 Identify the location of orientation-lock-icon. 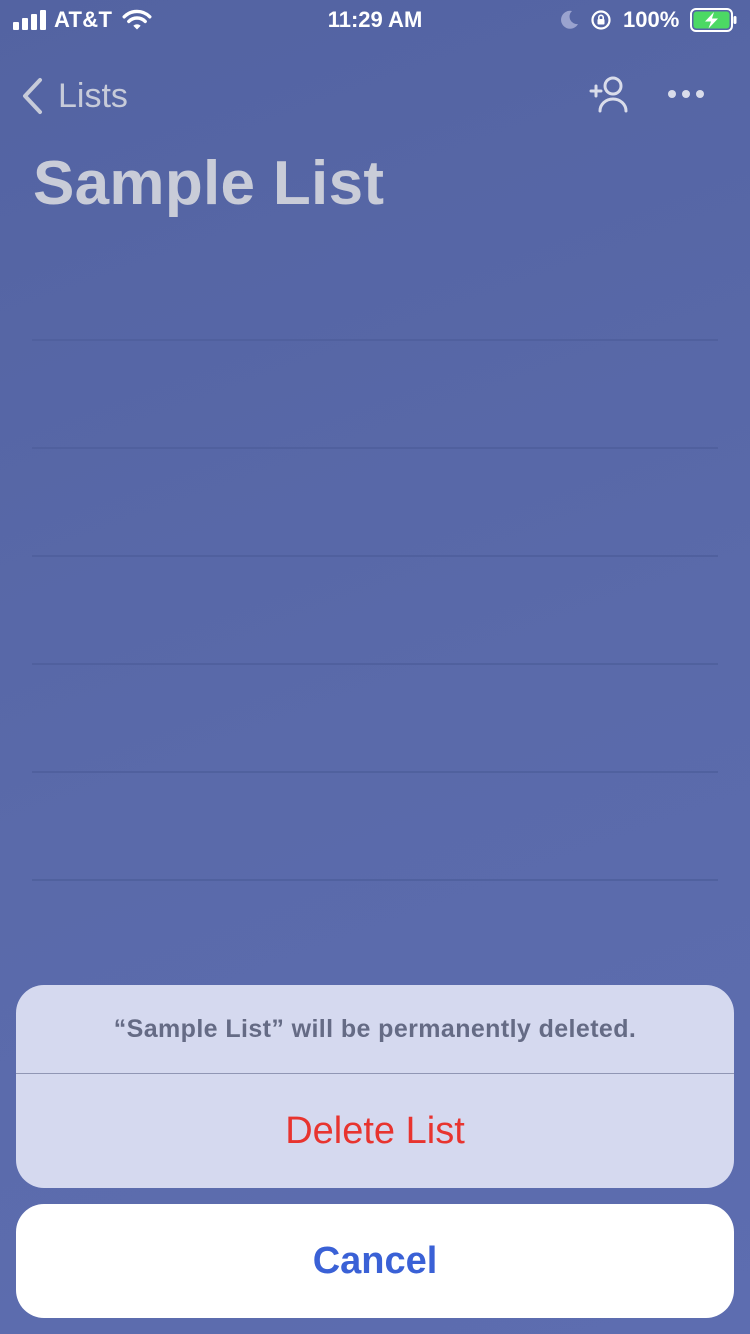
(601, 20).